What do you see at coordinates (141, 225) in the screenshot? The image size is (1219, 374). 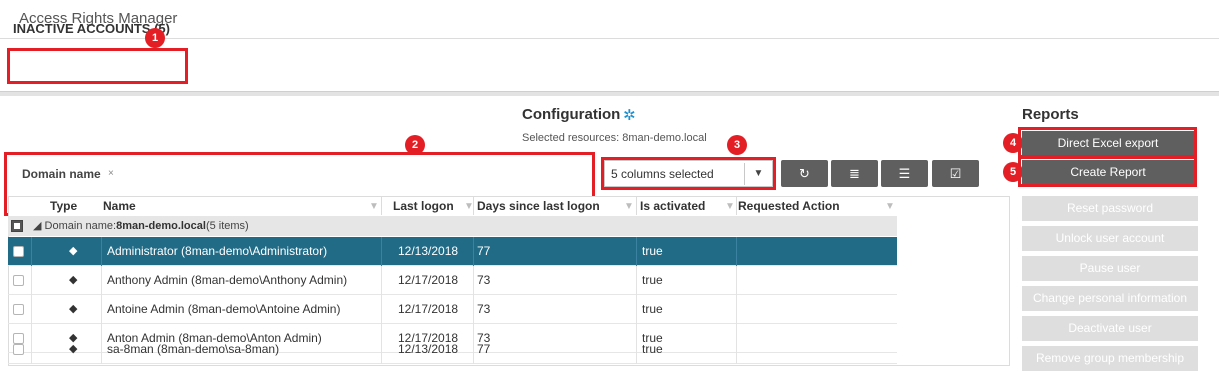 I see `group-label: ◢ Domain name:8man-demo.local(5 items)` at bounding box center [141, 225].